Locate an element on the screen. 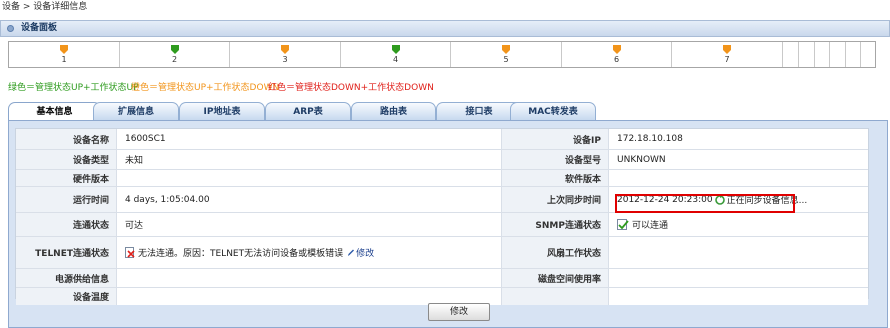 The height and width of the screenshot is (328, 890). hardware-version-value is located at coordinates (308, 178).